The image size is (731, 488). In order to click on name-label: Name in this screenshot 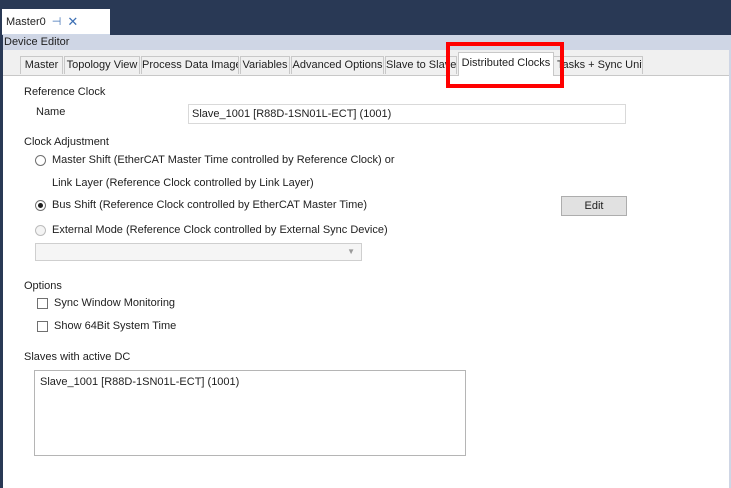, I will do `click(51, 112)`.